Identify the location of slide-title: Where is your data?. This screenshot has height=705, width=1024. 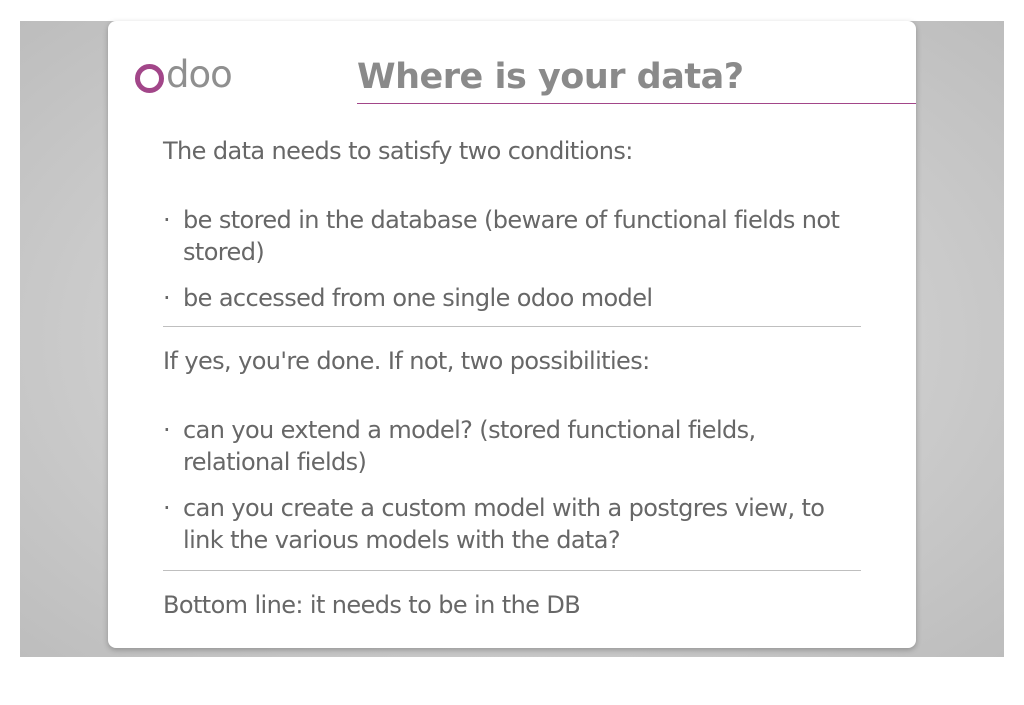
(550, 77).